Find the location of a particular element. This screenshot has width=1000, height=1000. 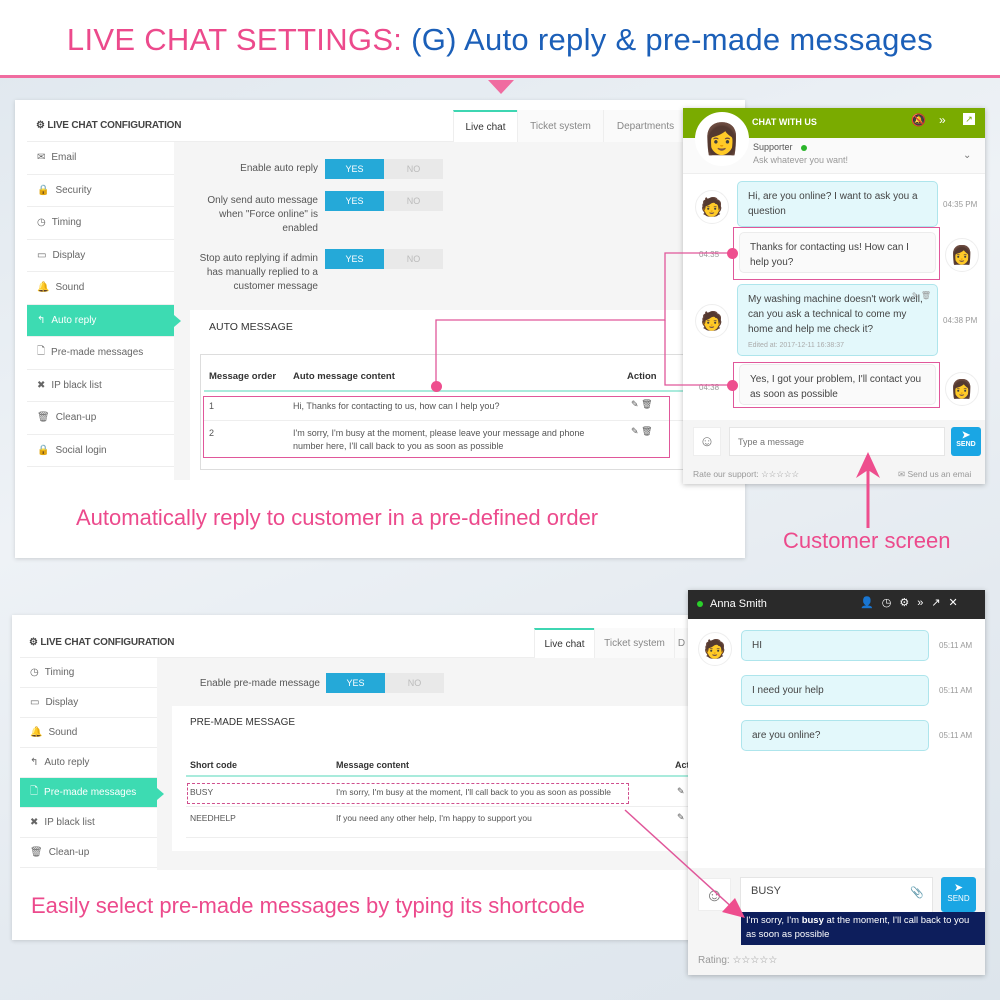

history-icon: ◷ is located at coordinates (891, 603).